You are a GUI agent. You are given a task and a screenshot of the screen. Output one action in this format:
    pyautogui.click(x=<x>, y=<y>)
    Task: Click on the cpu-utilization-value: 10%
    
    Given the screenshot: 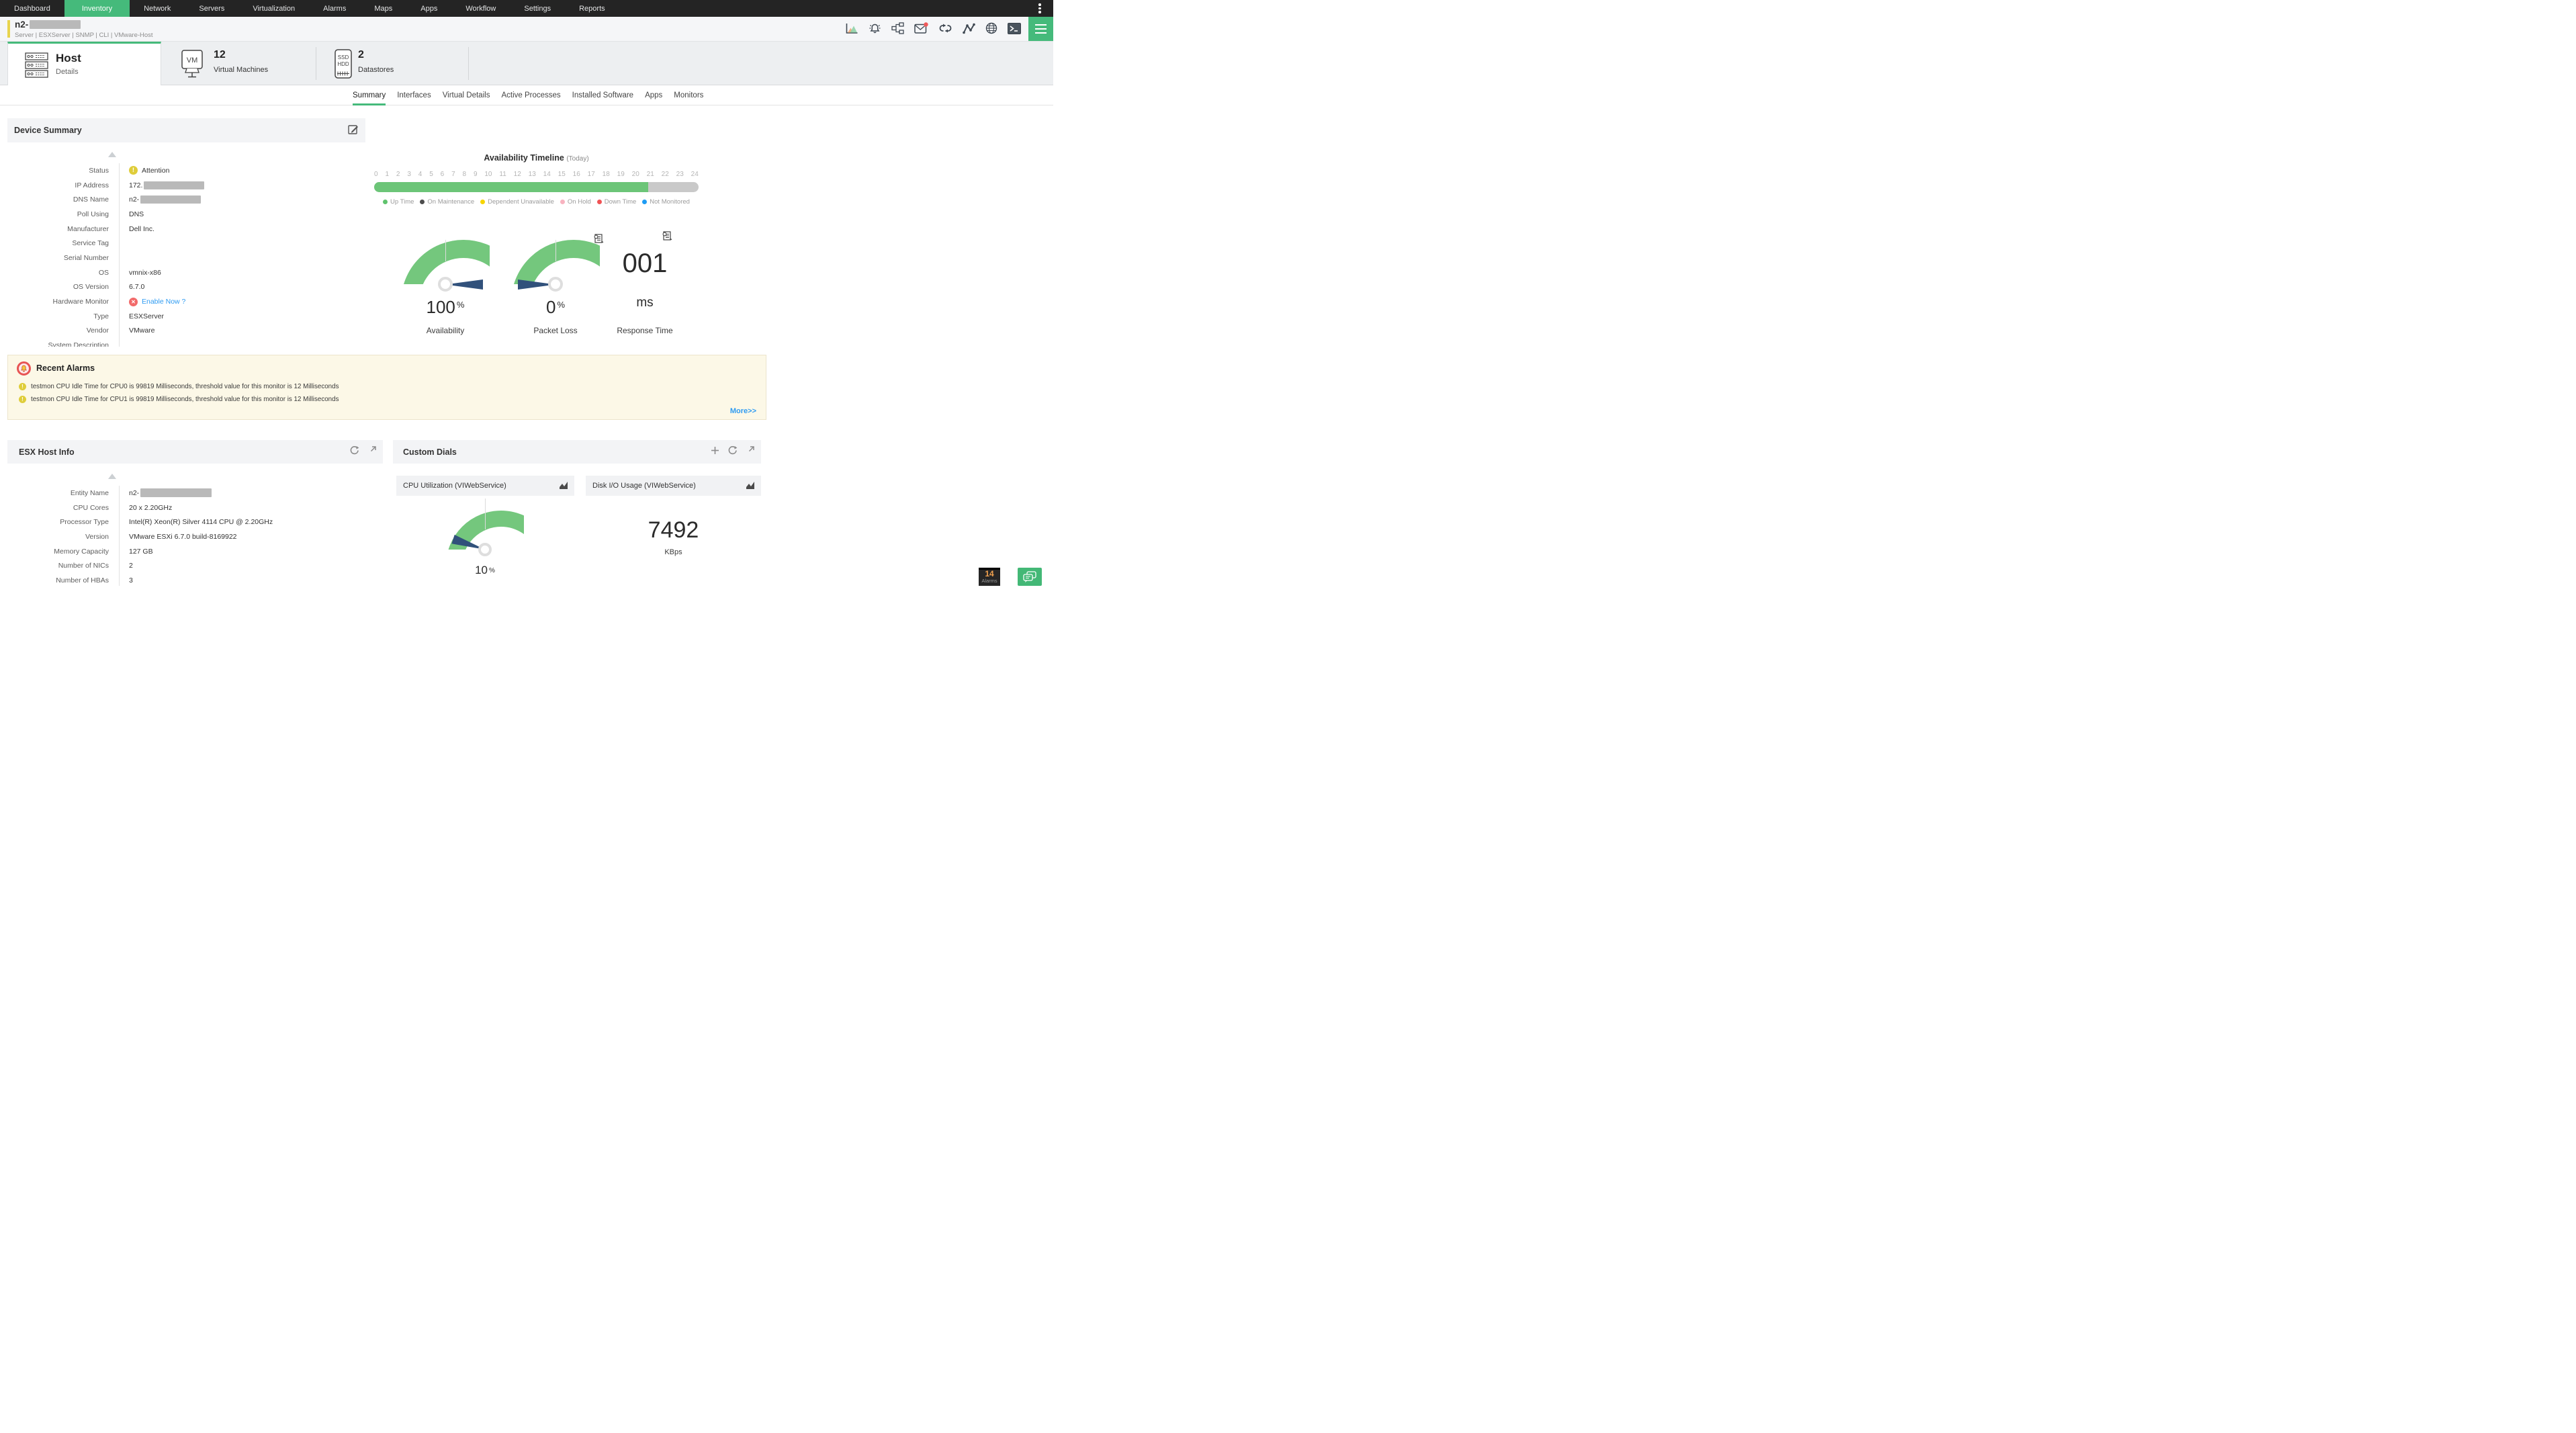 What is the action you would take?
    pyautogui.click(x=485, y=570)
    